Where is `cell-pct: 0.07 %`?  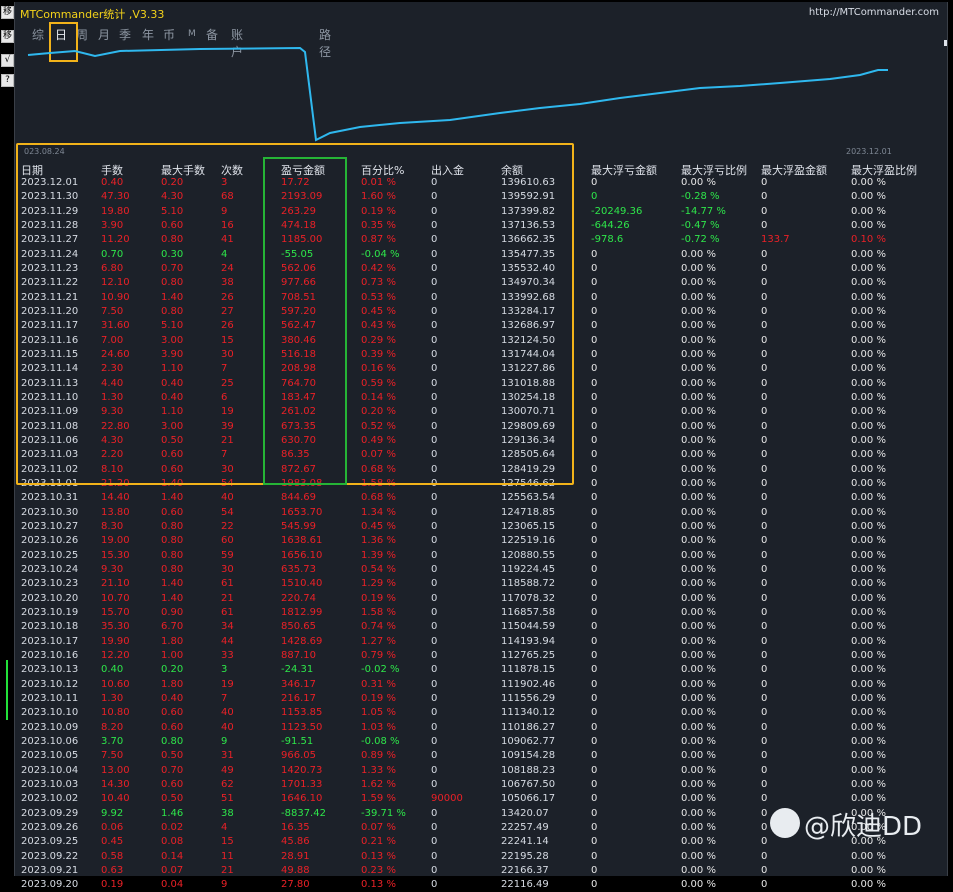
cell-pct: 0.07 % is located at coordinates (378, 827).